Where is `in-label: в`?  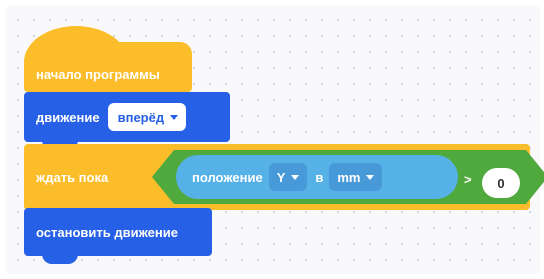
in-label: в is located at coordinates (319, 177).